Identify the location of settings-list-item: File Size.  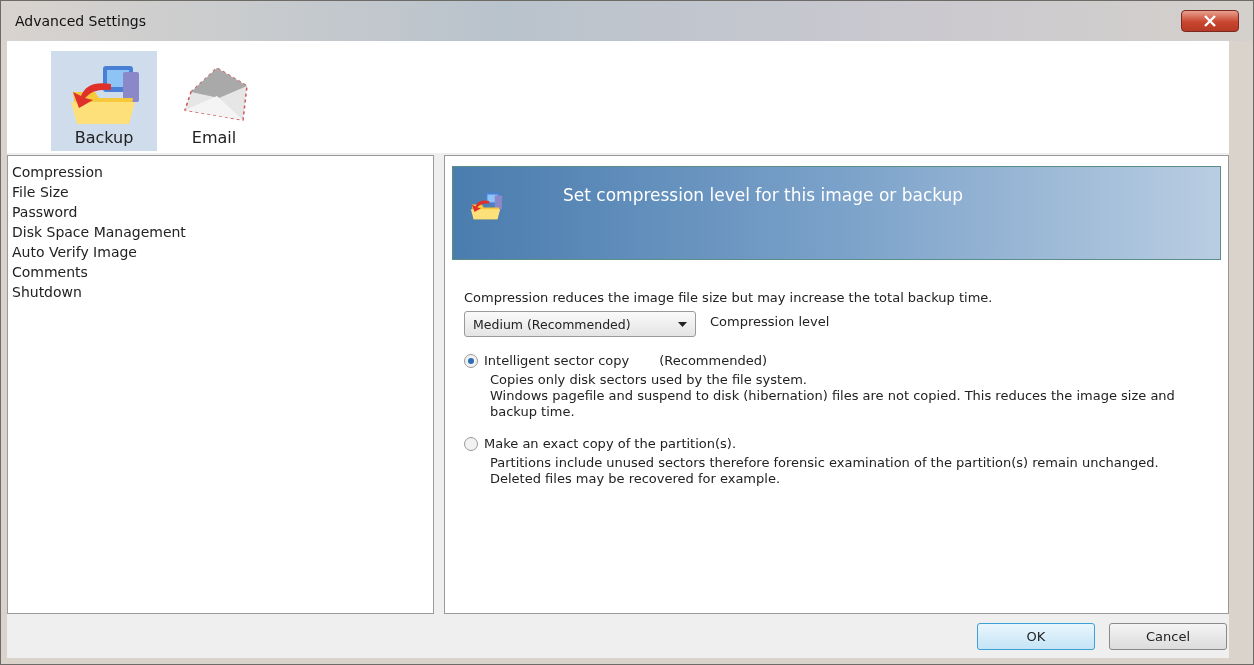
(220, 192).